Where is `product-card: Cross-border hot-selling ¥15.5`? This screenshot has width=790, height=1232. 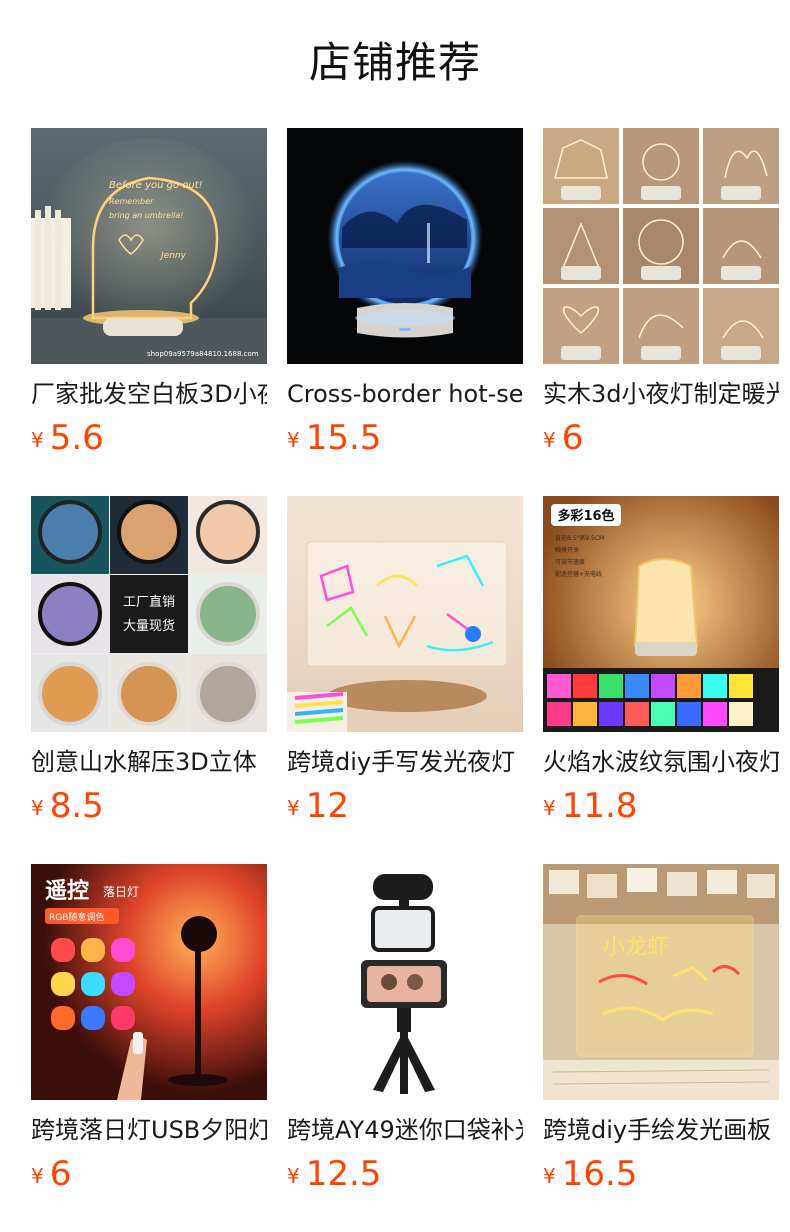
product-card: Cross-border hot-selling ¥15.5 is located at coordinates (405, 293).